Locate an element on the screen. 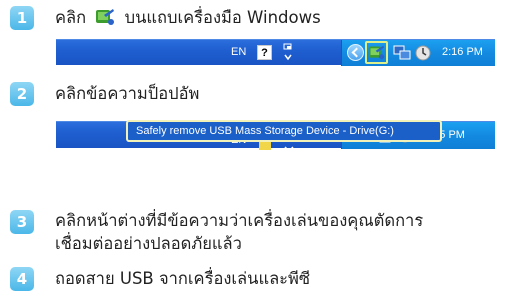 The width and height of the screenshot is (508, 308). step-3-line-2: เชื่อมต่ออย่างปลอดภัยแล้ว is located at coordinates (148, 243).